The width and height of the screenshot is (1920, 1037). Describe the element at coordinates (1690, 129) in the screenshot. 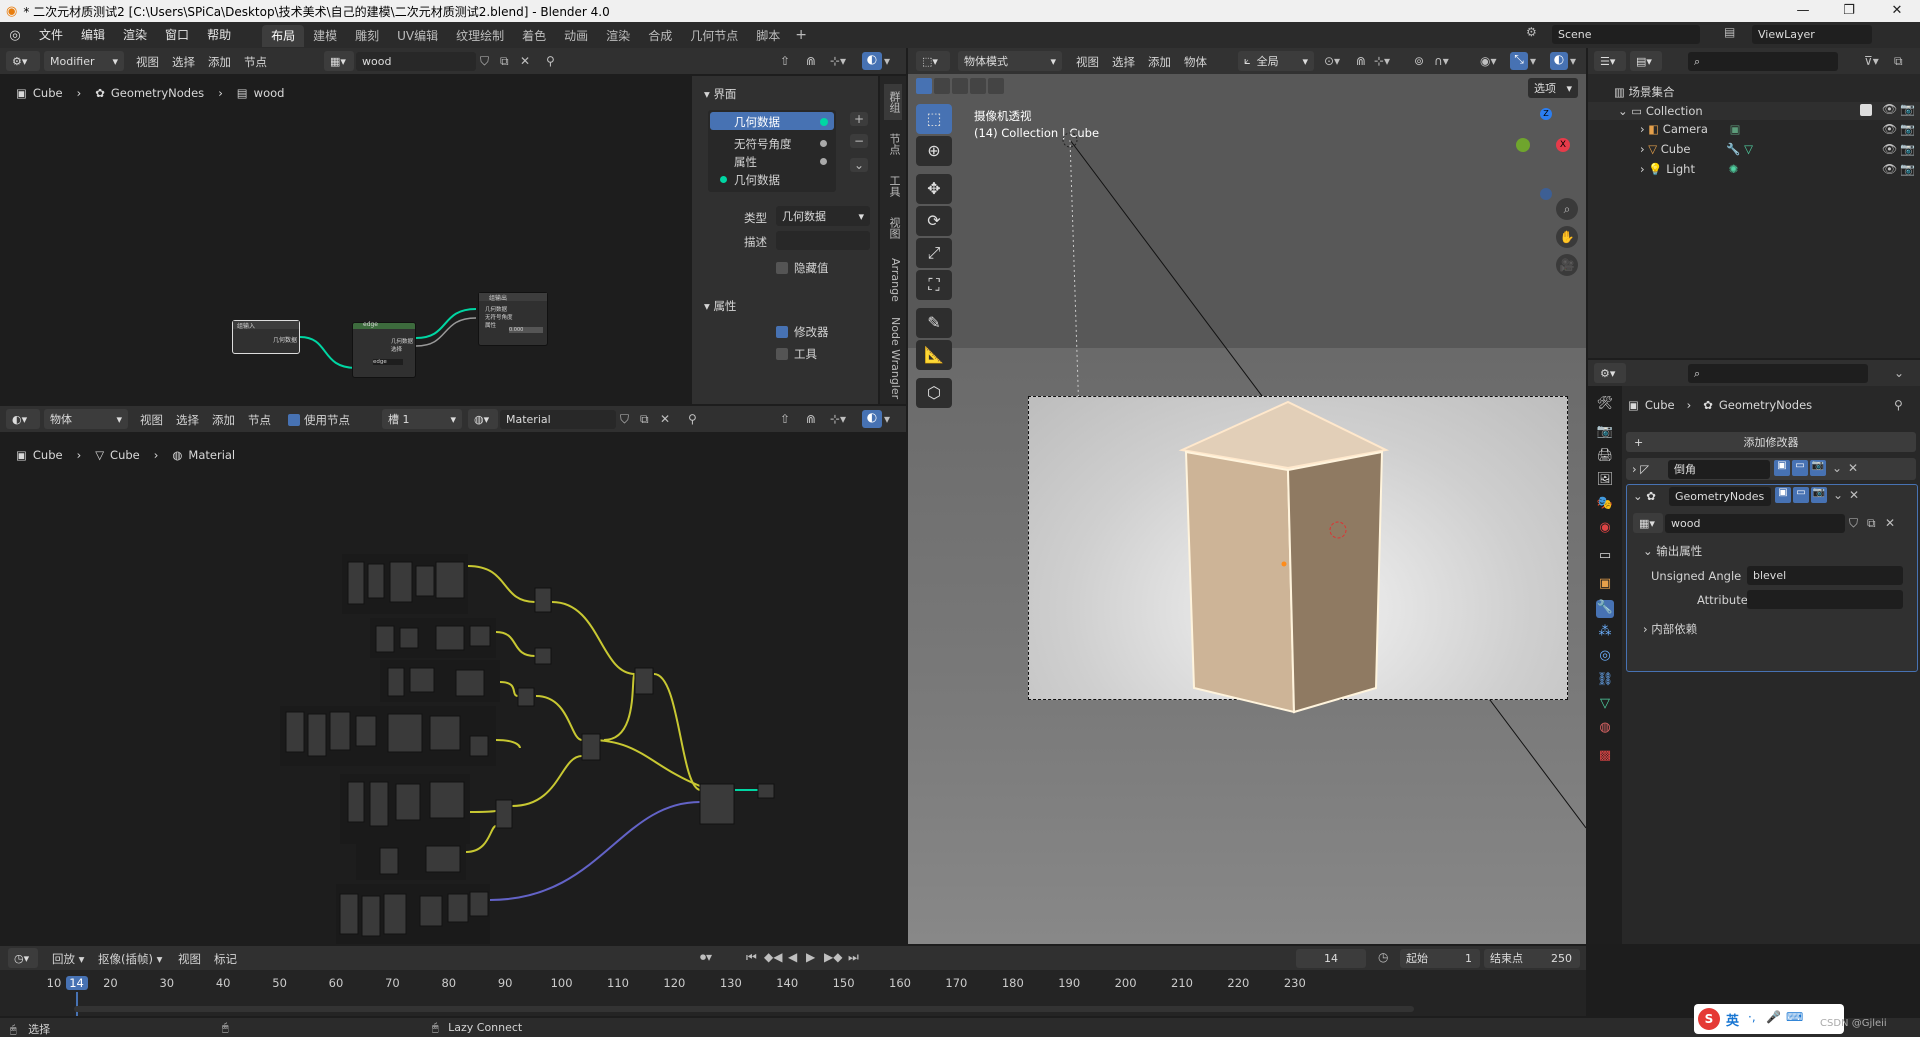

I see `outliner-row-camera: › ◧ Camera ▣` at that location.